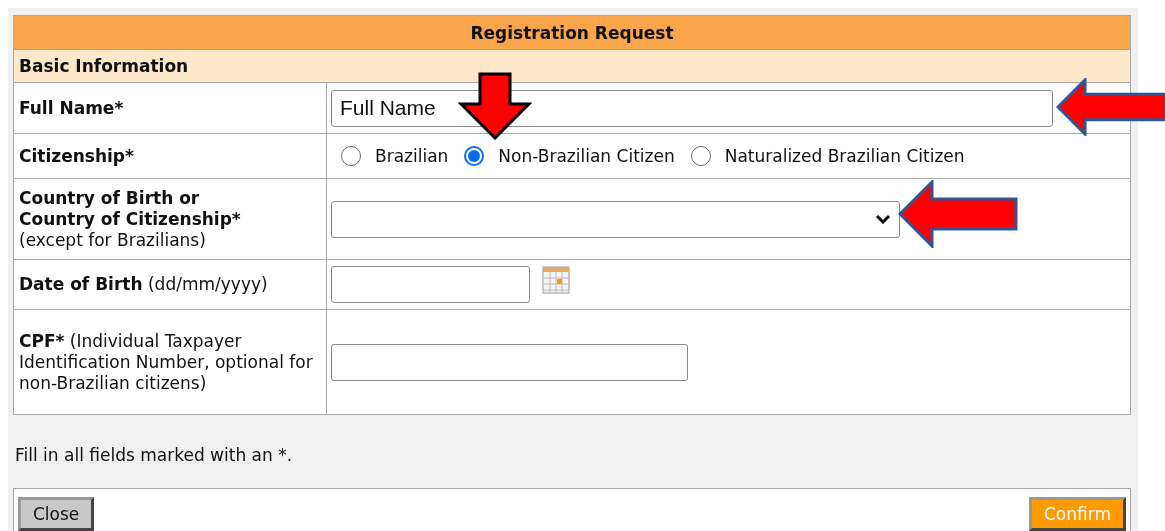 The width and height of the screenshot is (1165, 531). What do you see at coordinates (883, 219) in the screenshot?
I see `chevron-down-icon` at bounding box center [883, 219].